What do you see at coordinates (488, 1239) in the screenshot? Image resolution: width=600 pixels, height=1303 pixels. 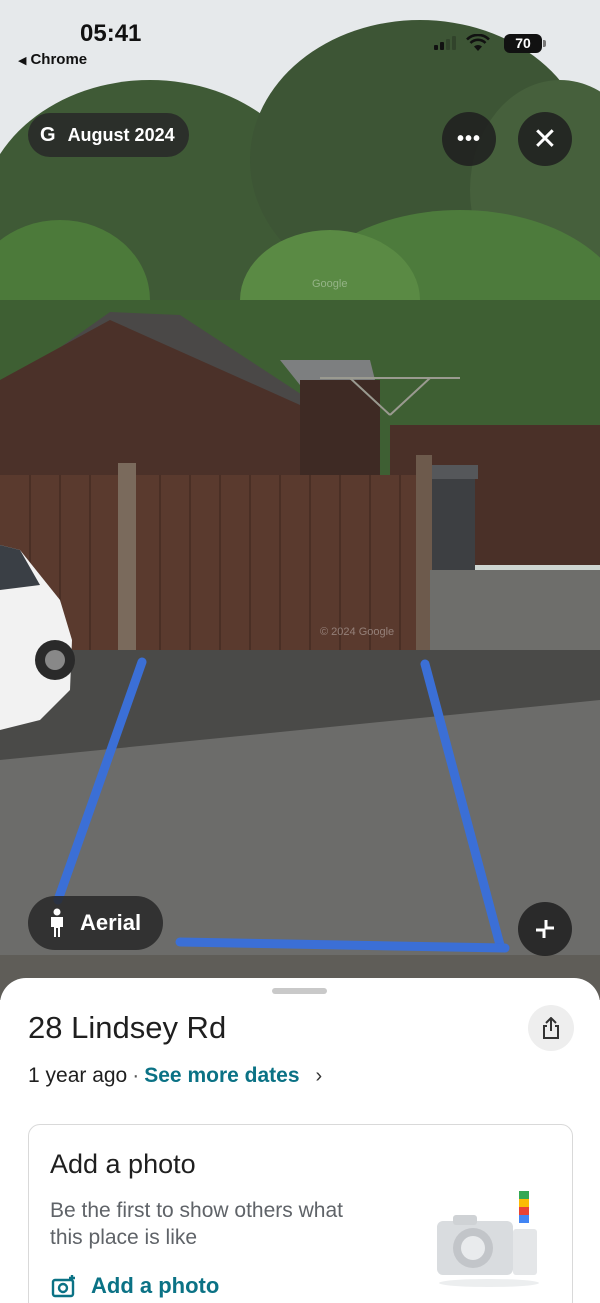 I see `camera-illustration-icon` at bounding box center [488, 1239].